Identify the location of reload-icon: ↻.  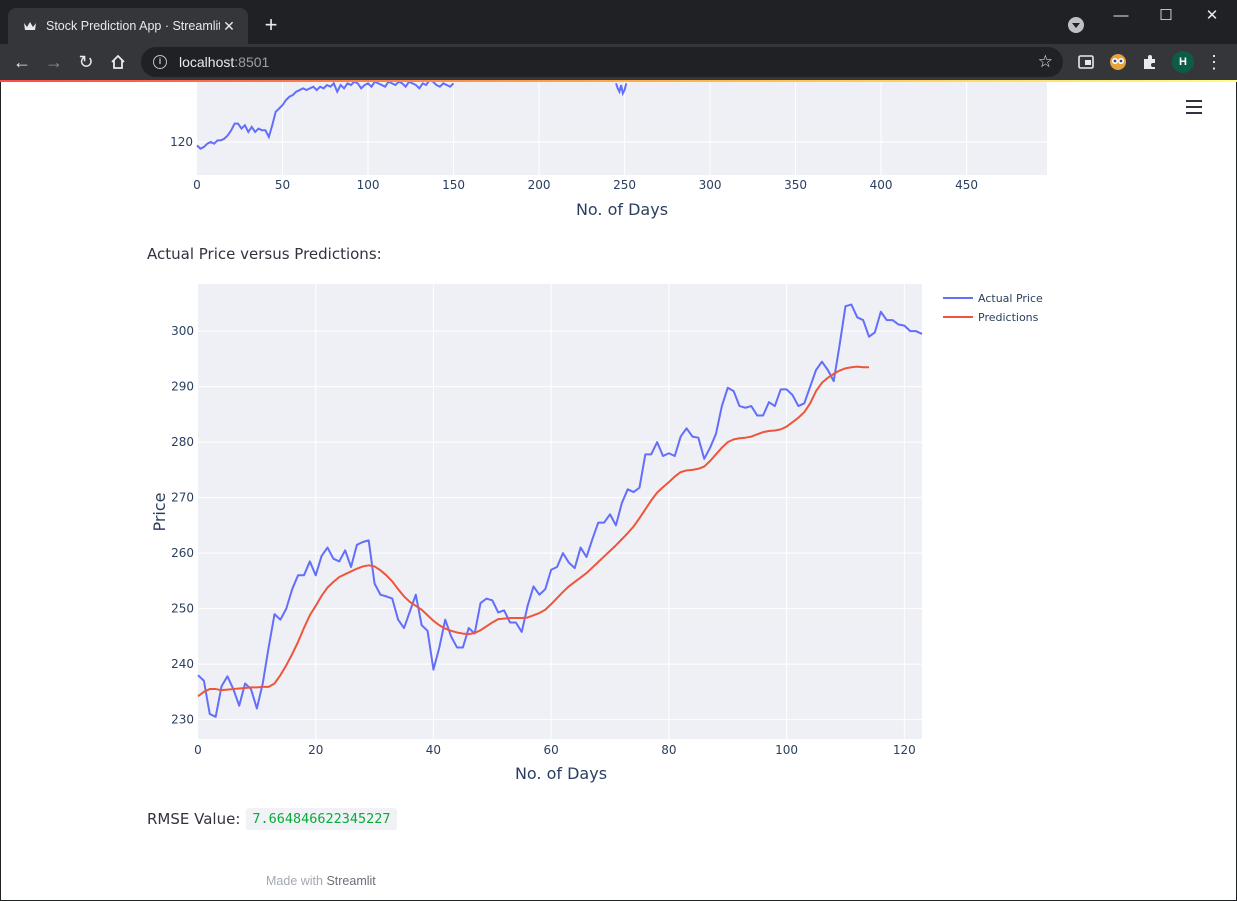
(86, 62).